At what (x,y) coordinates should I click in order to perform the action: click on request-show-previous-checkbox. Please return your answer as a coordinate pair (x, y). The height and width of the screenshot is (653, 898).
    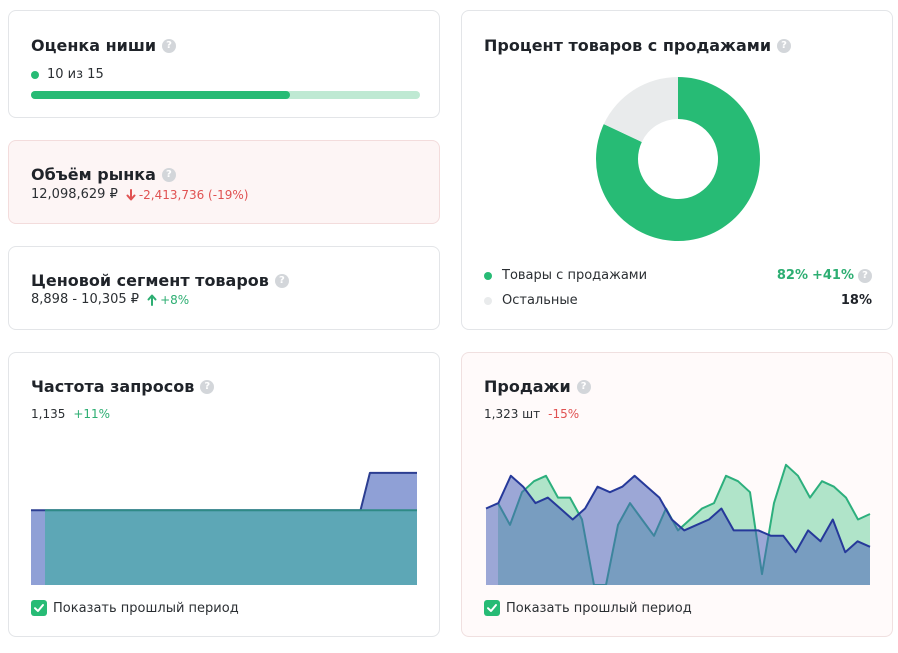
    Looking at the image, I should click on (39, 608).